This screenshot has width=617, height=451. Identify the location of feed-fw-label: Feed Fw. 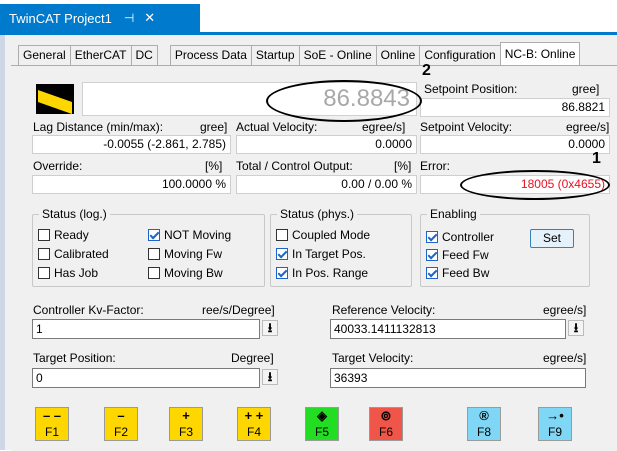
(465, 255).